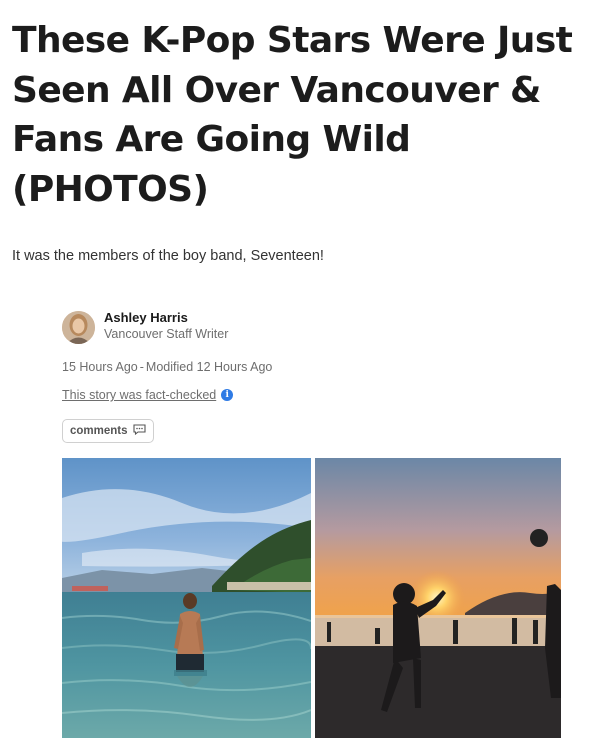  Describe the element at coordinates (78, 327) in the screenshot. I see `author-avatar` at that location.